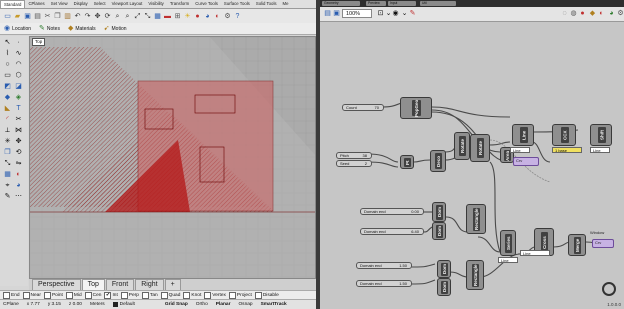  What do you see at coordinates (157, 16) in the screenshot?
I see `four-views-icon: ▦` at bounding box center [157, 16].